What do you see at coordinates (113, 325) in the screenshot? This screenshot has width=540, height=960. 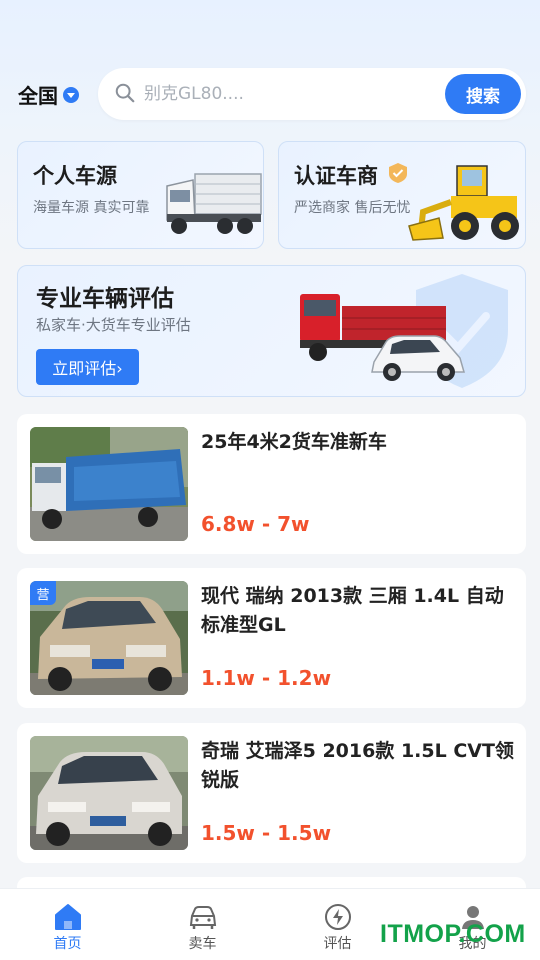 I see `card-subtitle: 私家车·大货车专业评估` at bounding box center [113, 325].